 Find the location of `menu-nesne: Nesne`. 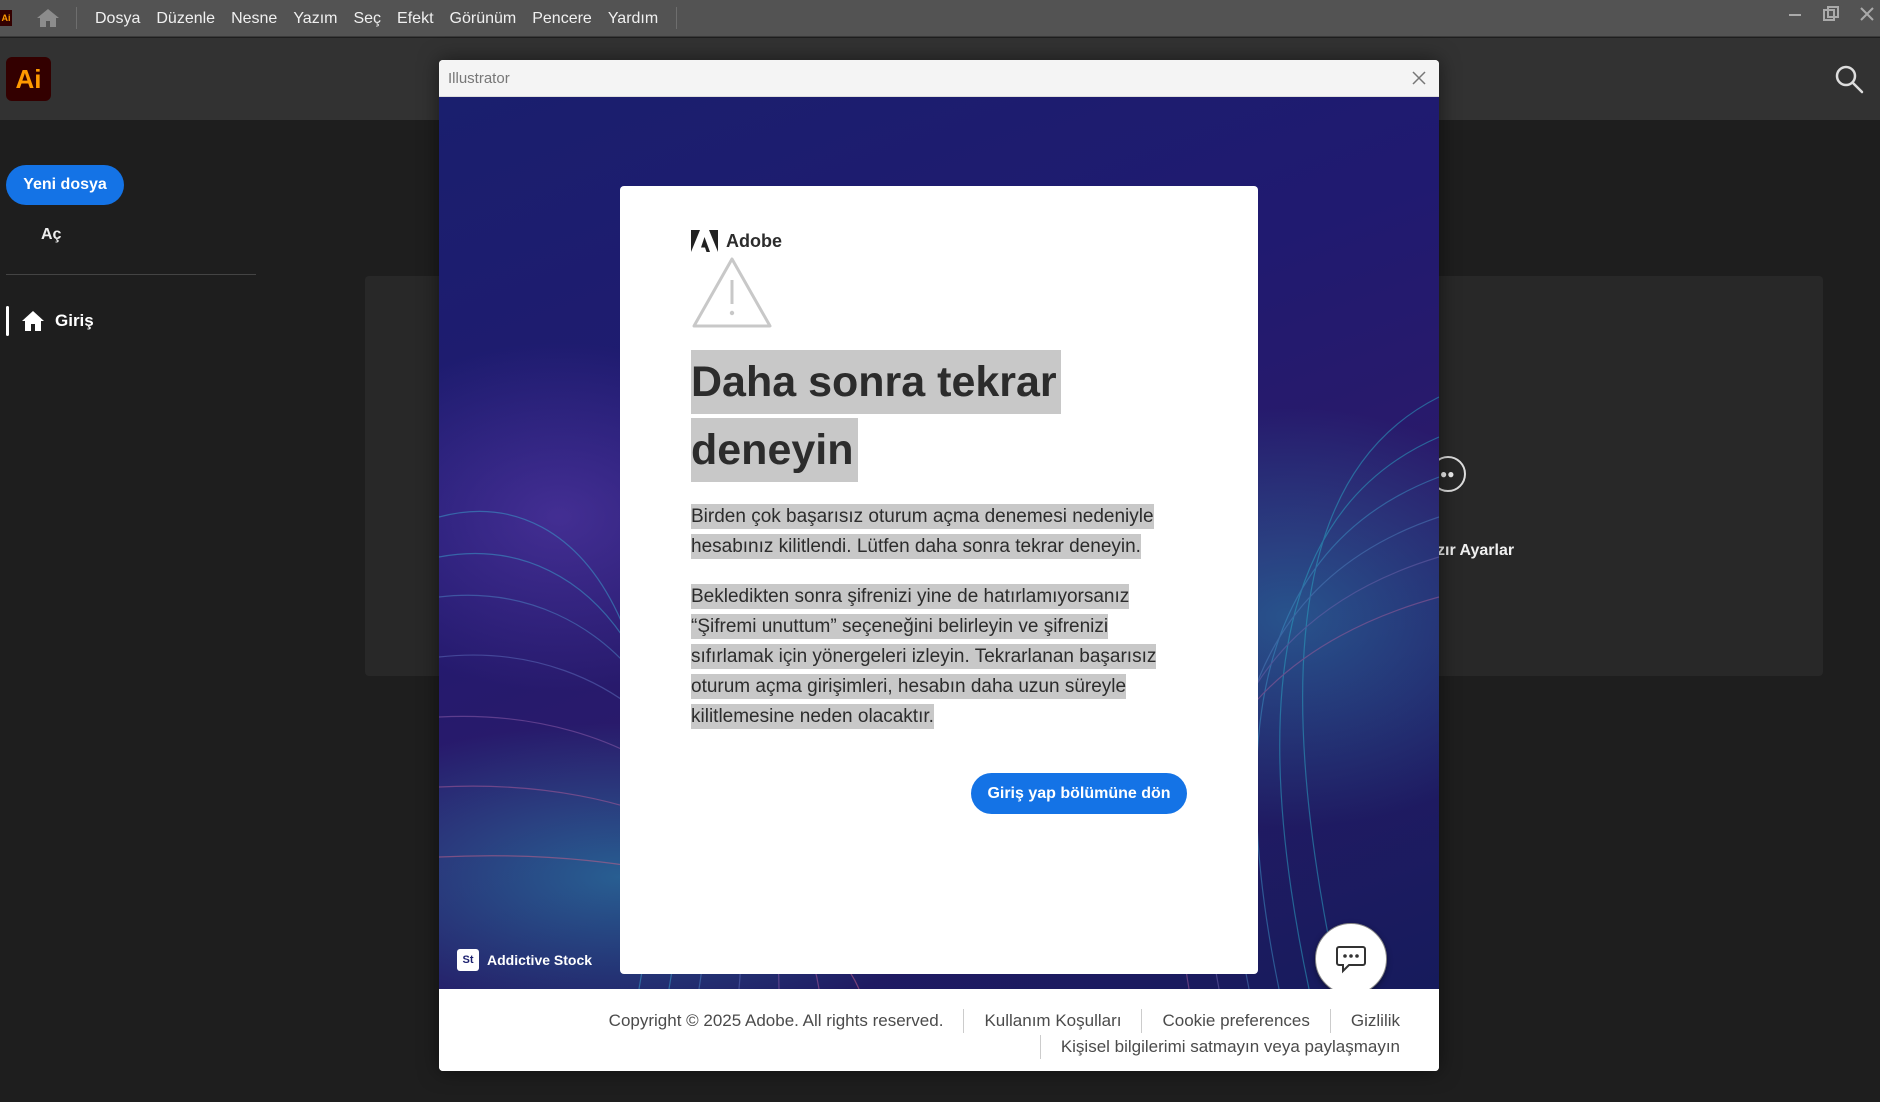

menu-nesne: Nesne is located at coordinates (254, 18).